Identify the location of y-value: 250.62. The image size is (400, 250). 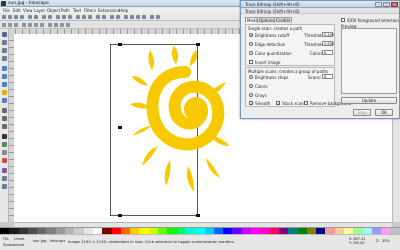
(358, 243).